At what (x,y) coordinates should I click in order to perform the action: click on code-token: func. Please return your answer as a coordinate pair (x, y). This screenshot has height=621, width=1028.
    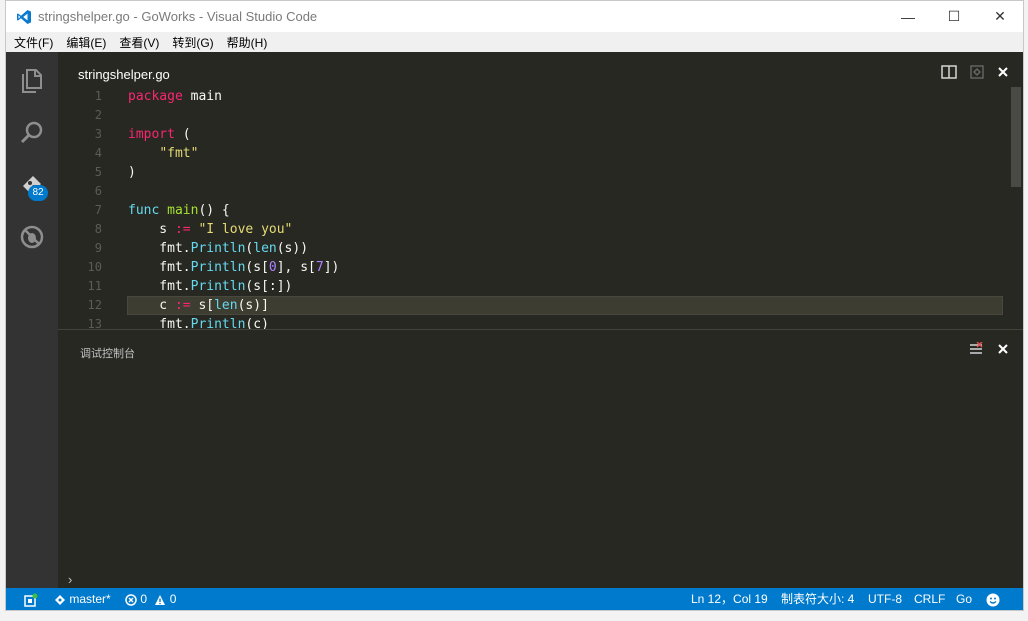
    Looking at the image, I should click on (144, 210).